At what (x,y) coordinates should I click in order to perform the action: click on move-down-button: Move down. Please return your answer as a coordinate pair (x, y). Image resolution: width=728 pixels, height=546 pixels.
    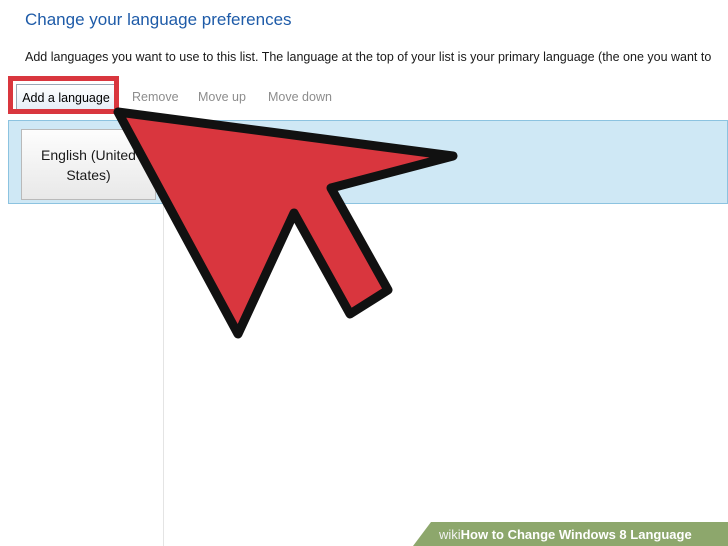
    Looking at the image, I should click on (300, 97).